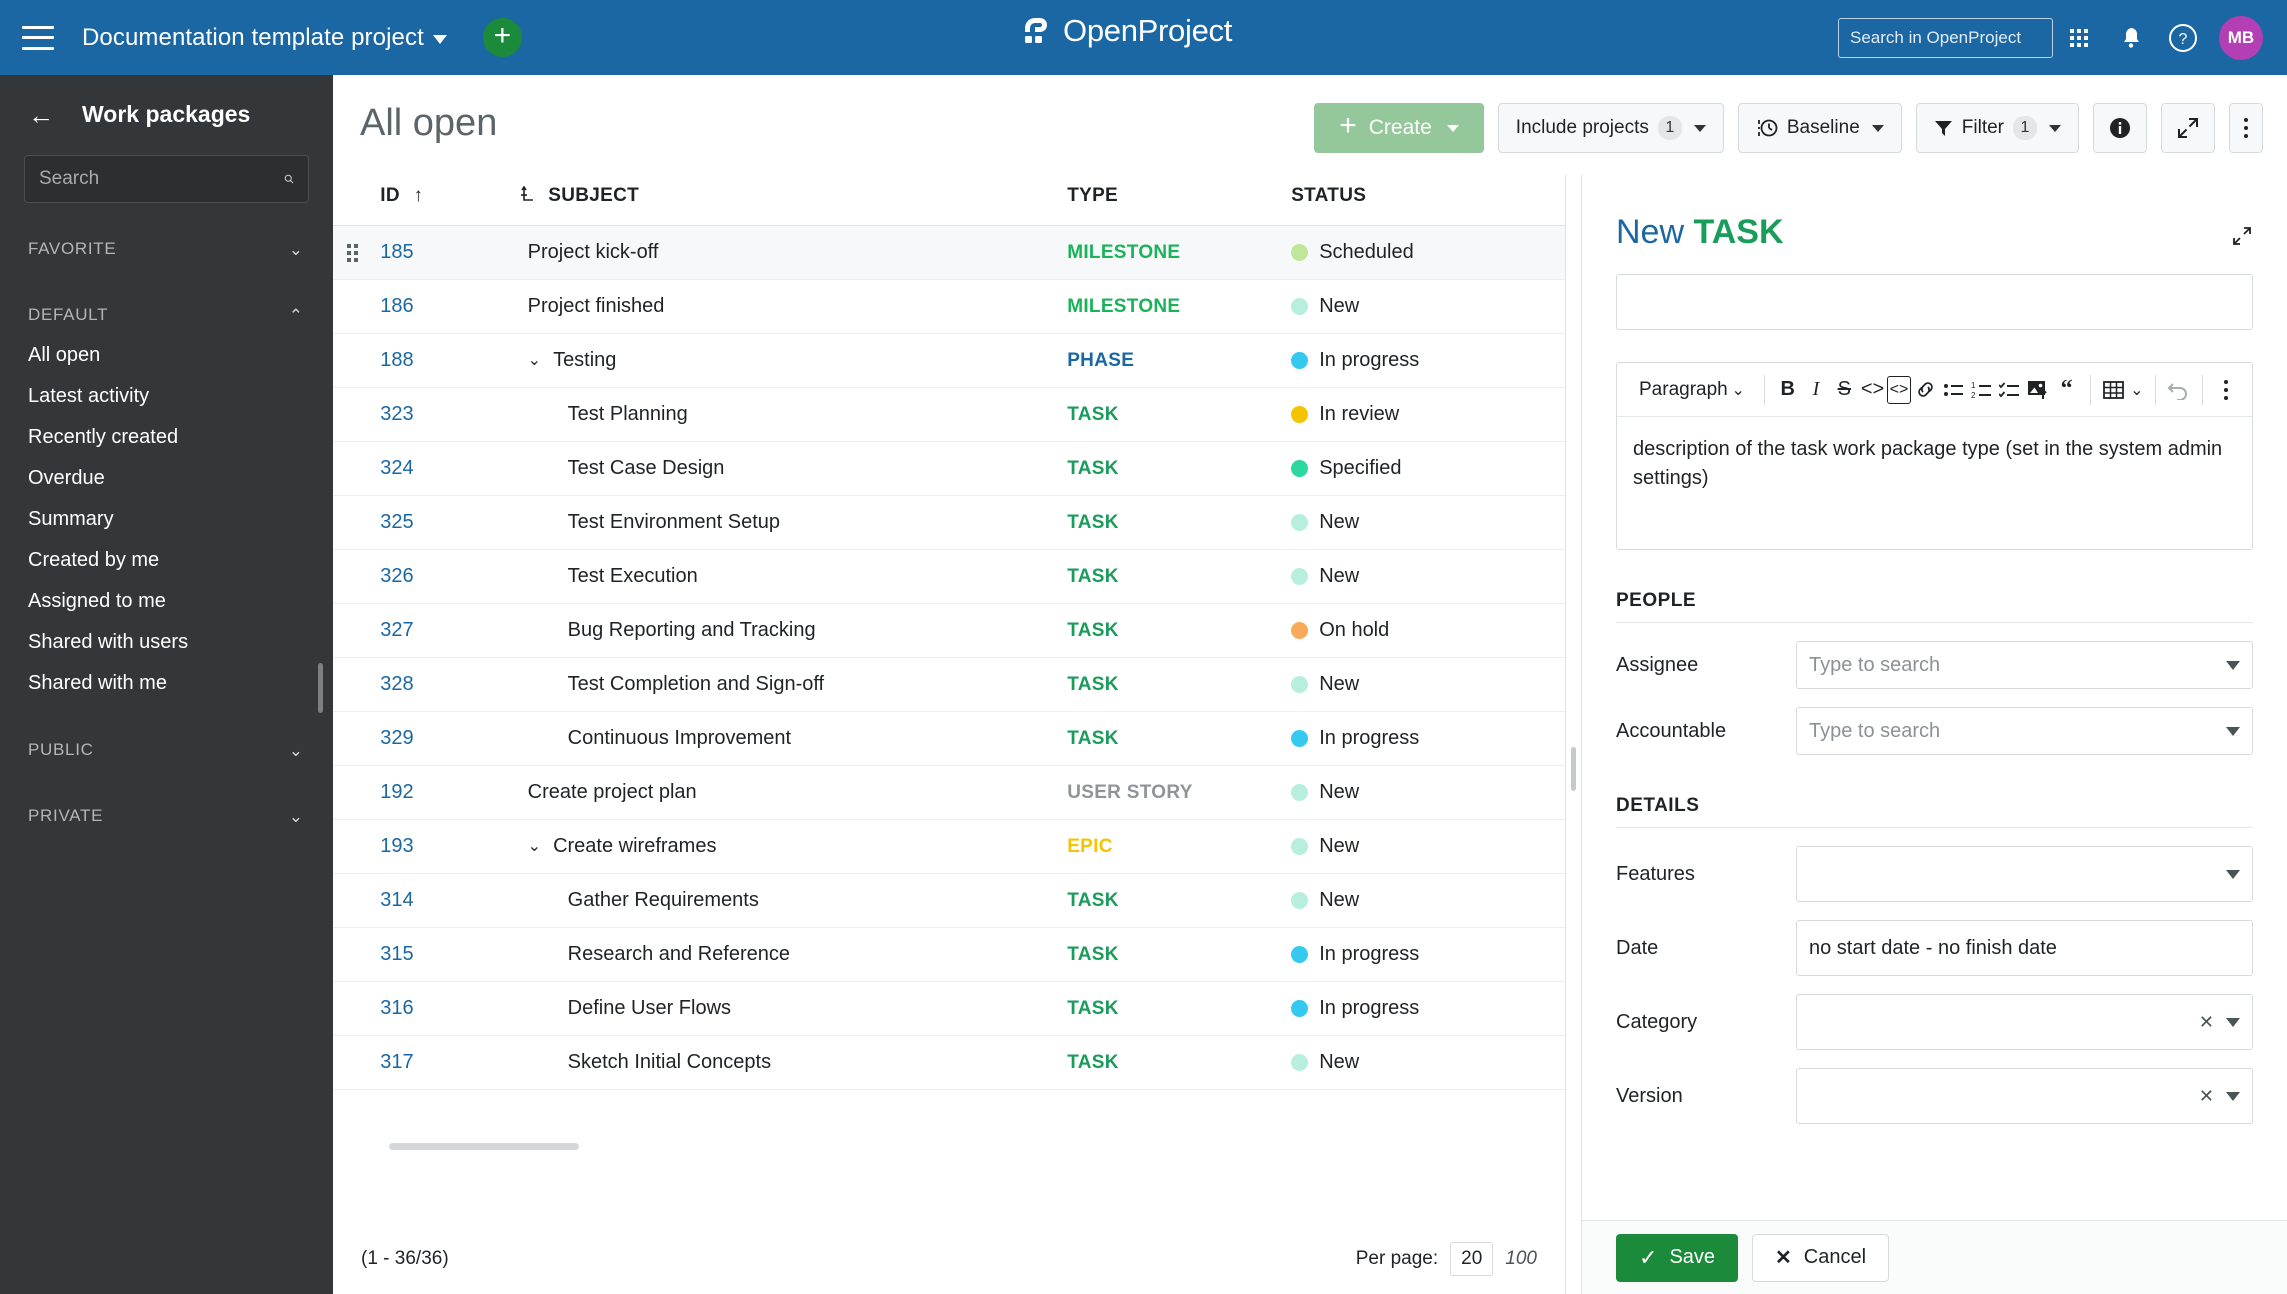 The image size is (2287, 1294). Describe the element at coordinates (1844, 390) in the screenshot. I see `strikethrough-icon: S` at that location.